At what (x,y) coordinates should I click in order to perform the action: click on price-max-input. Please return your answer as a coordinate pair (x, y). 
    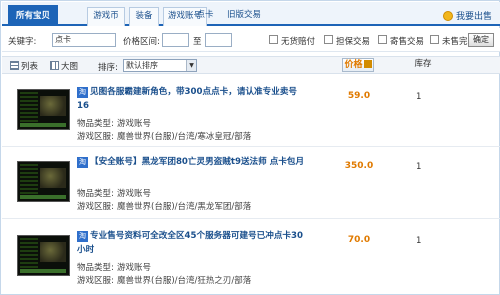
    Looking at the image, I should click on (218, 40).